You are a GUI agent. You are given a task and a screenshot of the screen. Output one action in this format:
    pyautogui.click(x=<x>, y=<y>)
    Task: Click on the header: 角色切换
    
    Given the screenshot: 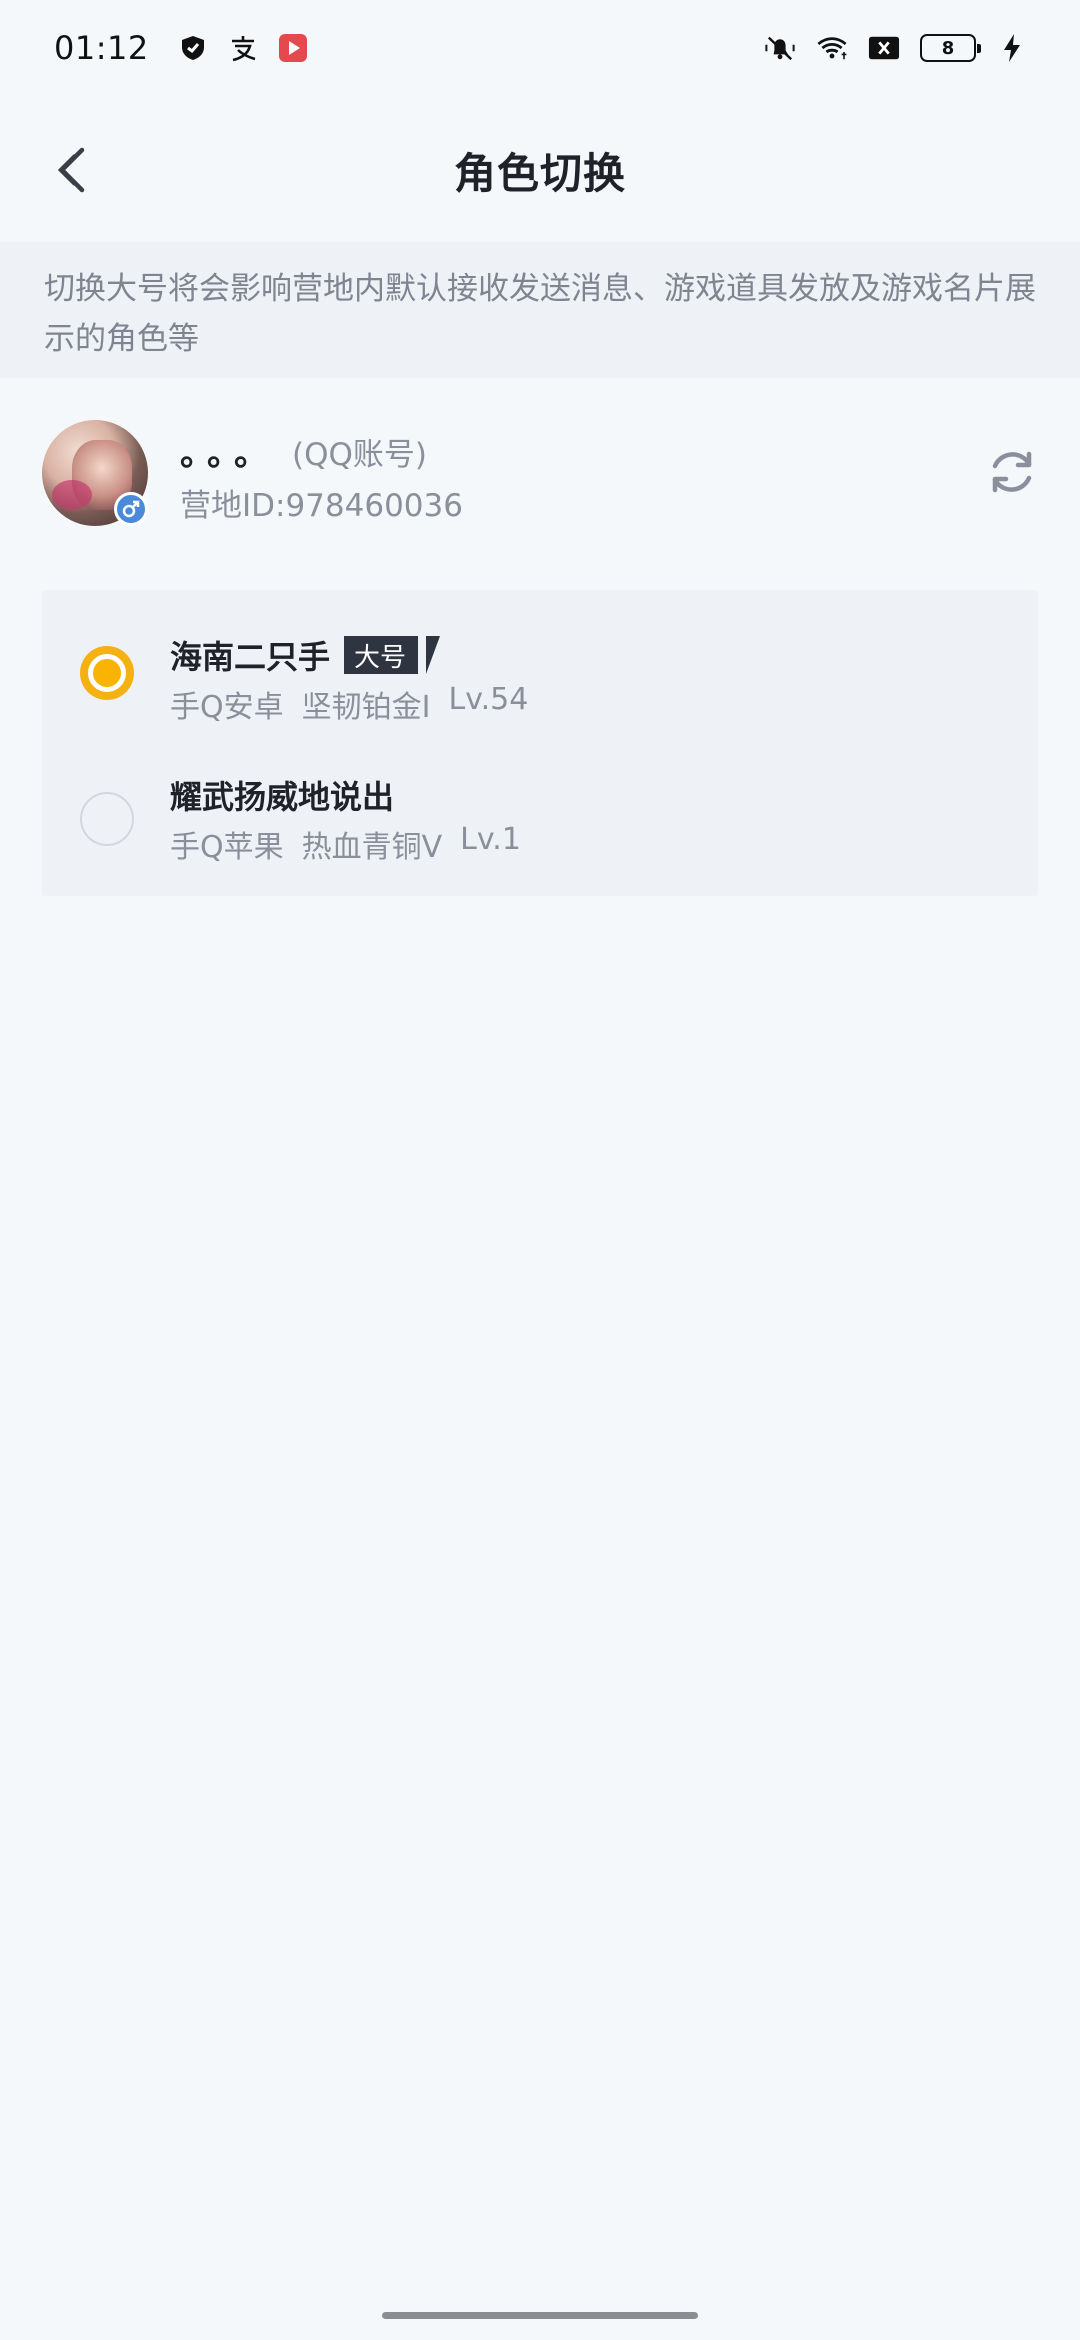 What is the action you would take?
    pyautogui.click(x=540, y=170)
    